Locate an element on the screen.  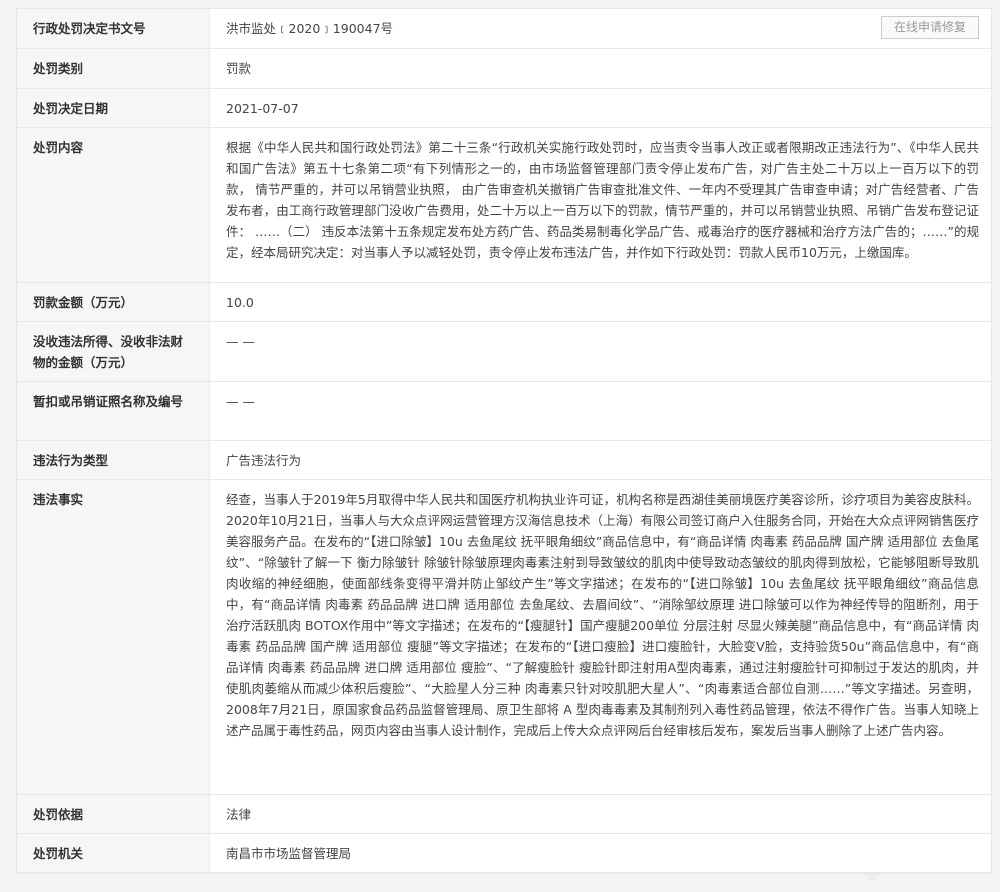
field-label: 行政处罚决定书文号 is located at coordinates (113, 29).